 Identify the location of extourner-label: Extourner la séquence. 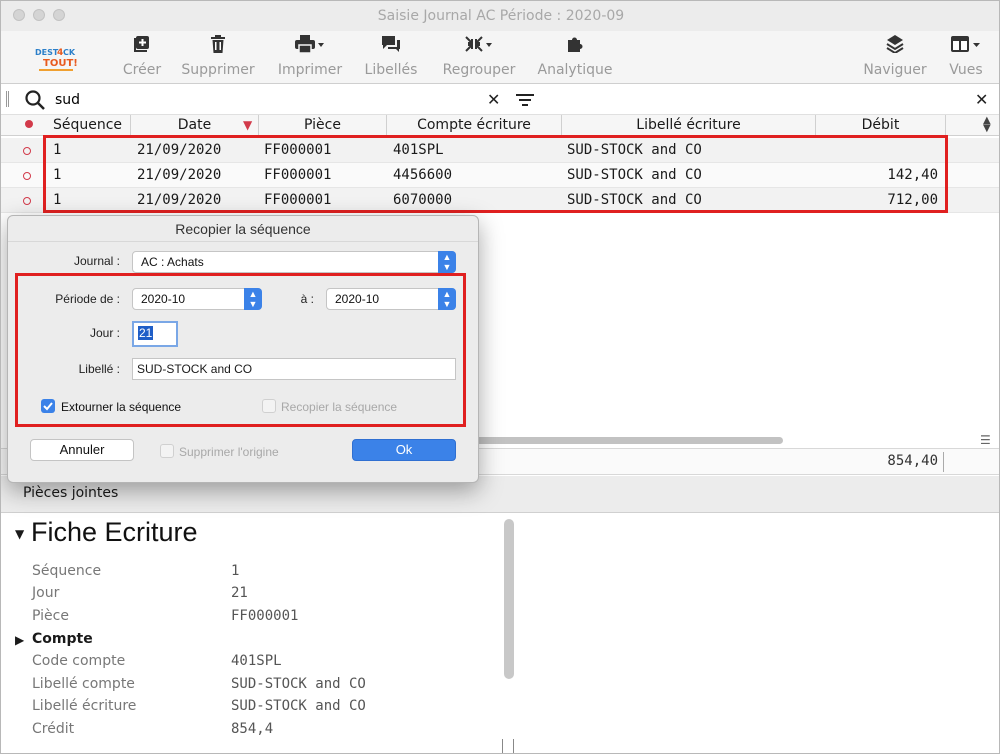
(121, 407).